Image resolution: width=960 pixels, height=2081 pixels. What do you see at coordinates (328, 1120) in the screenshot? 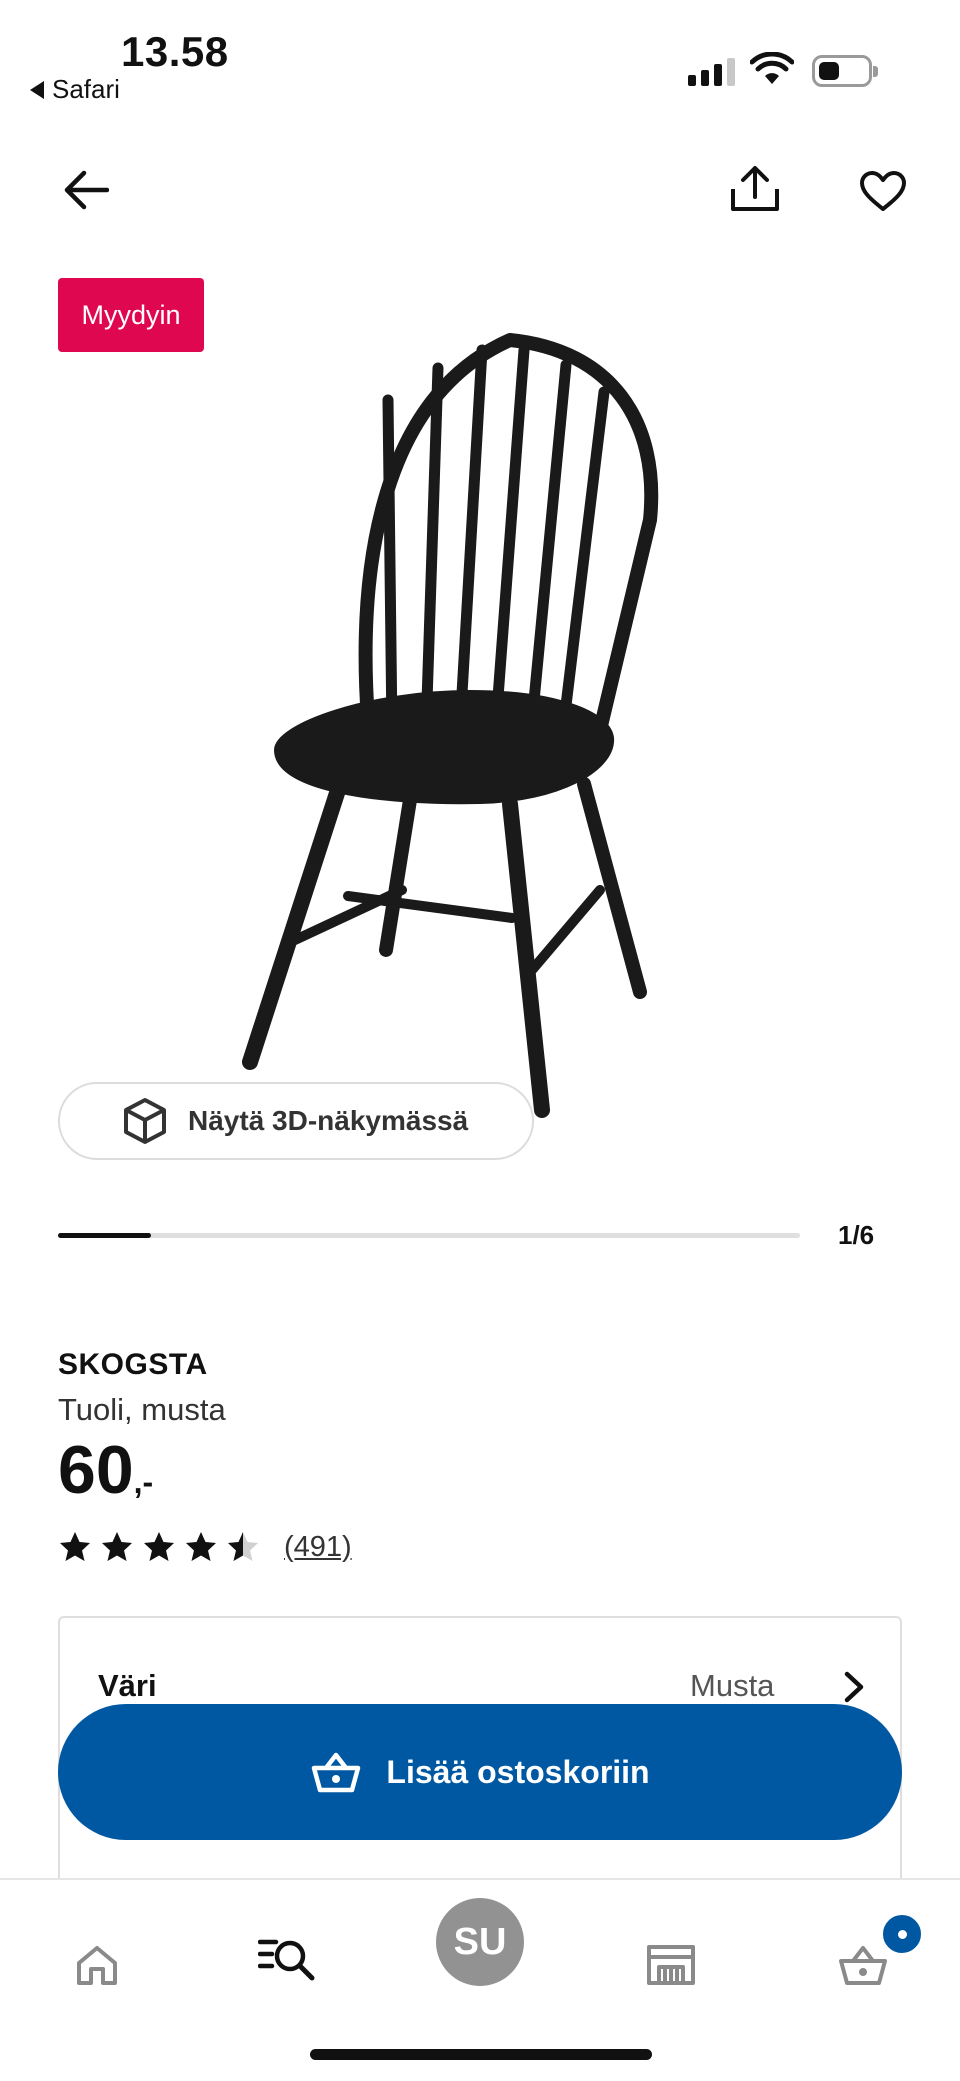
I see `view-3d-label: Näytä 3D-näkymässä` at bounding box center [328, 1120].